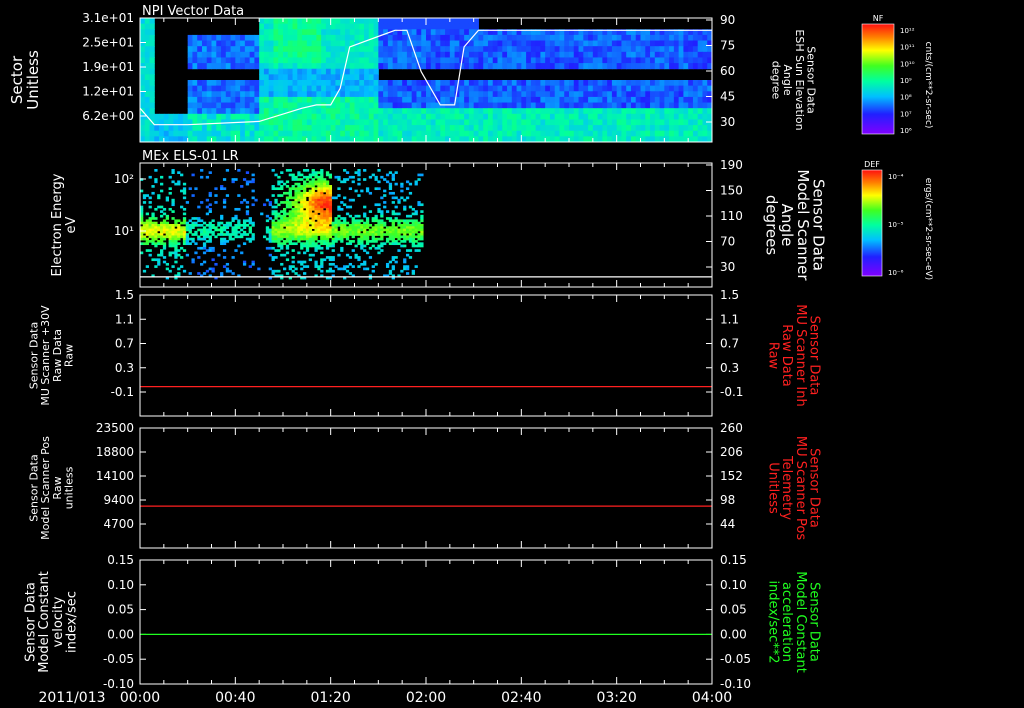 Image resolution: width=1024 pixels, height=708 pixels. What do you see at coordinates (731, 191) in the screenshot?
I see `y2-tick-label: 150` at bounding box center [731, 191].